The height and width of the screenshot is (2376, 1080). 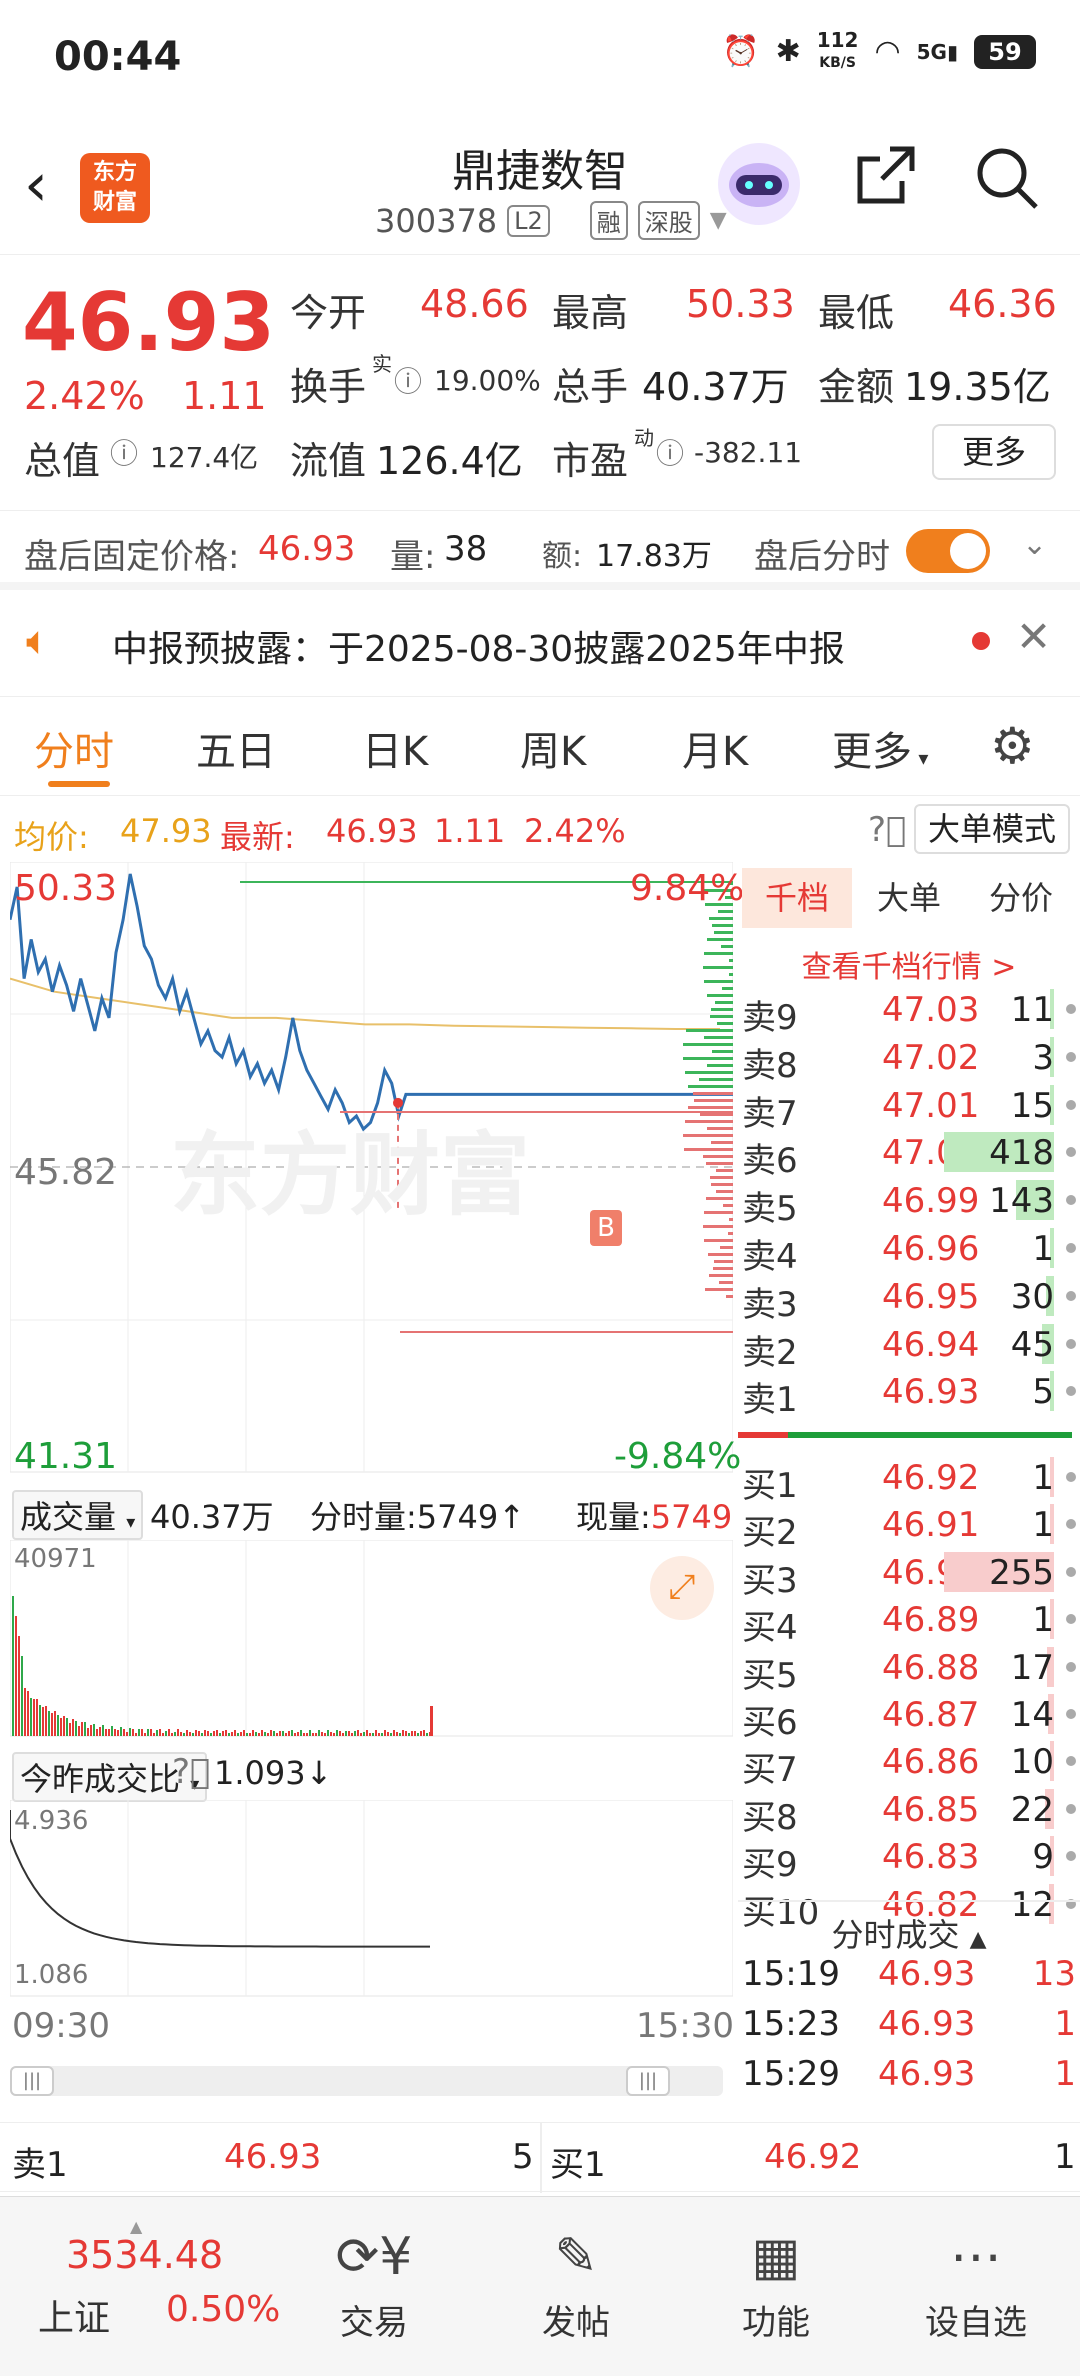 What do you see at coordinates (79, 784) in the screenshot?
I see `active-tab-indicator` at bounding box center [79, 784].